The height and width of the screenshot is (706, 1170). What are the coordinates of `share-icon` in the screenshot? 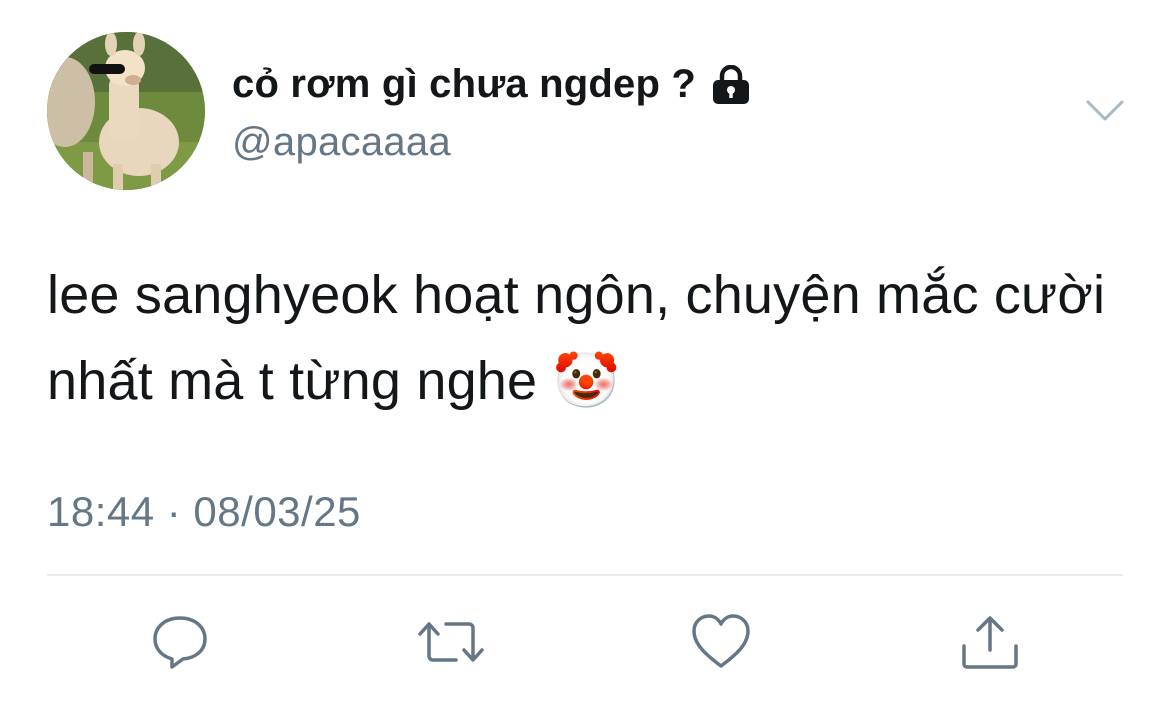 It's located at (990, 642).